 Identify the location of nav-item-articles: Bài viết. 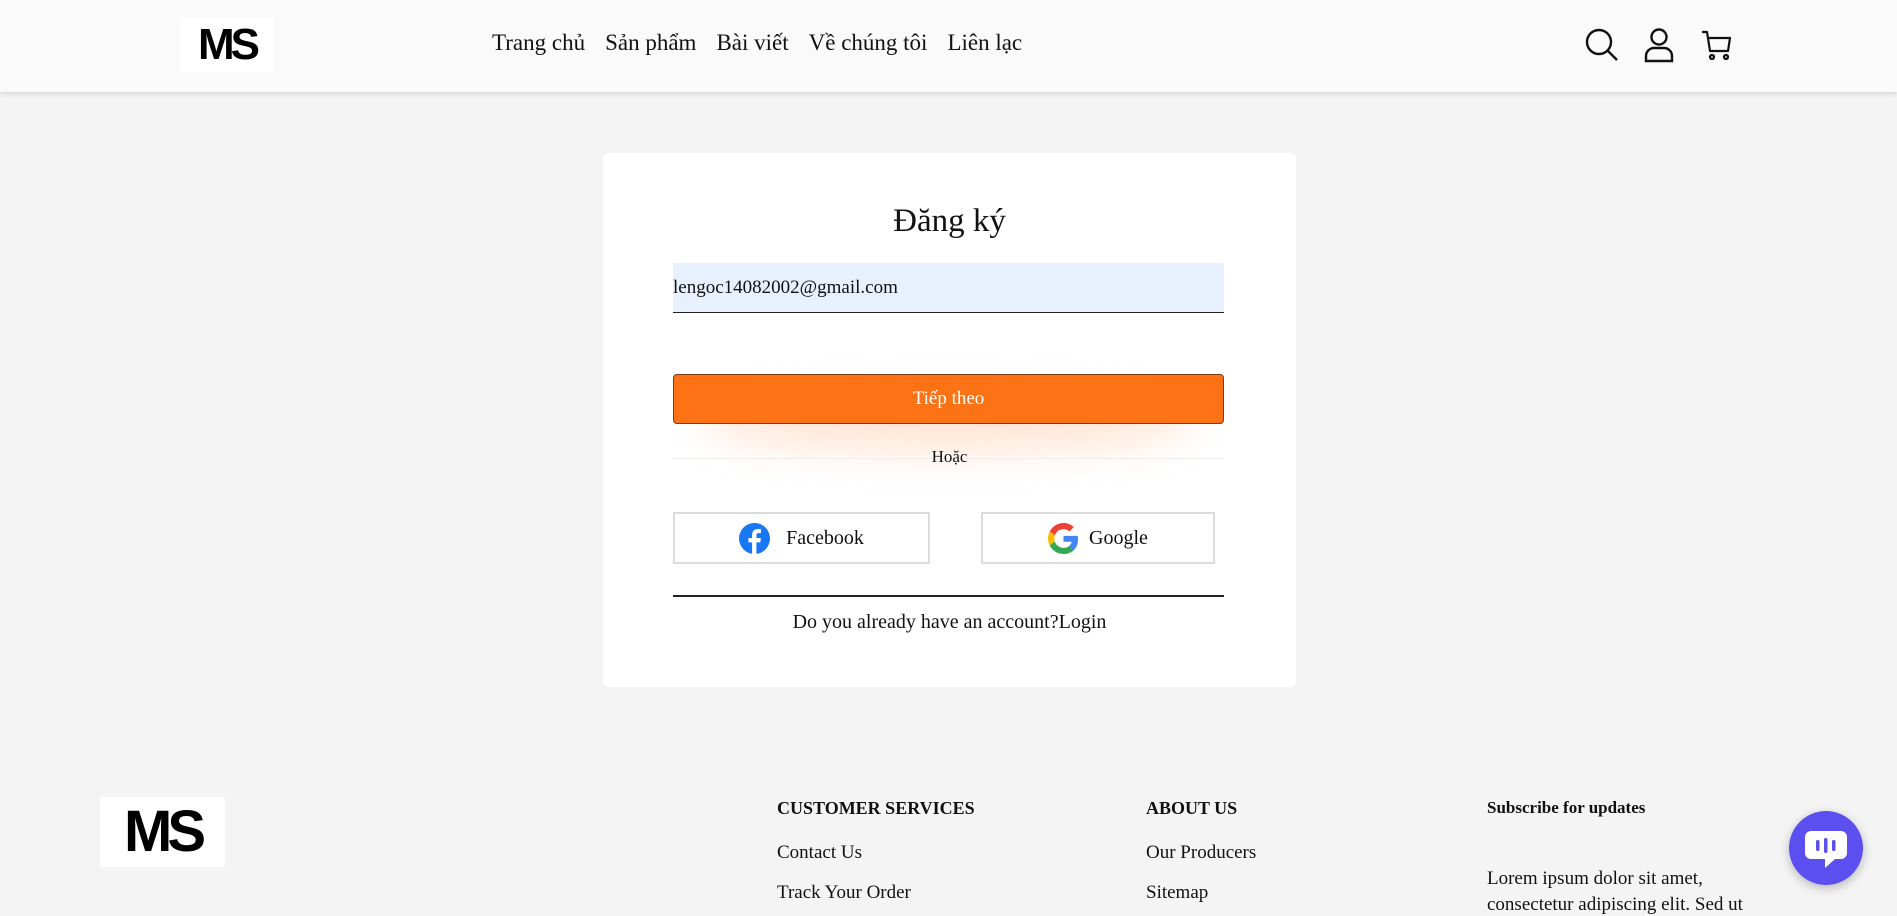
(752, 43).